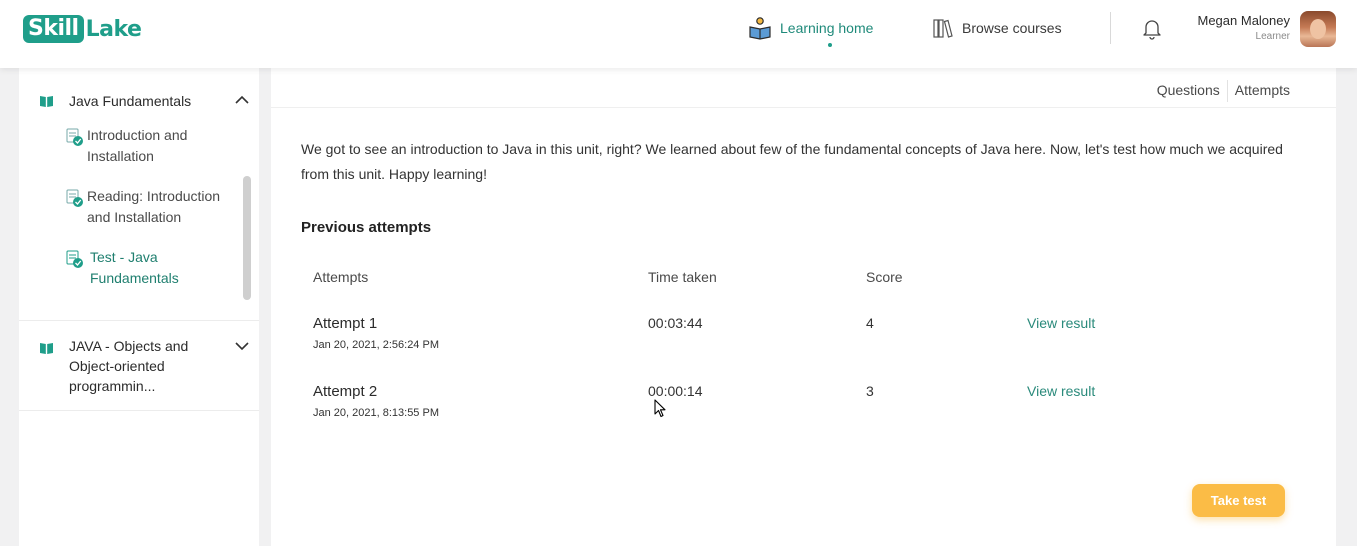 Image resolution: width=1357 pixels, height=546 pixels. I want to click on sidebar-scrollbar, so click(247, 238).